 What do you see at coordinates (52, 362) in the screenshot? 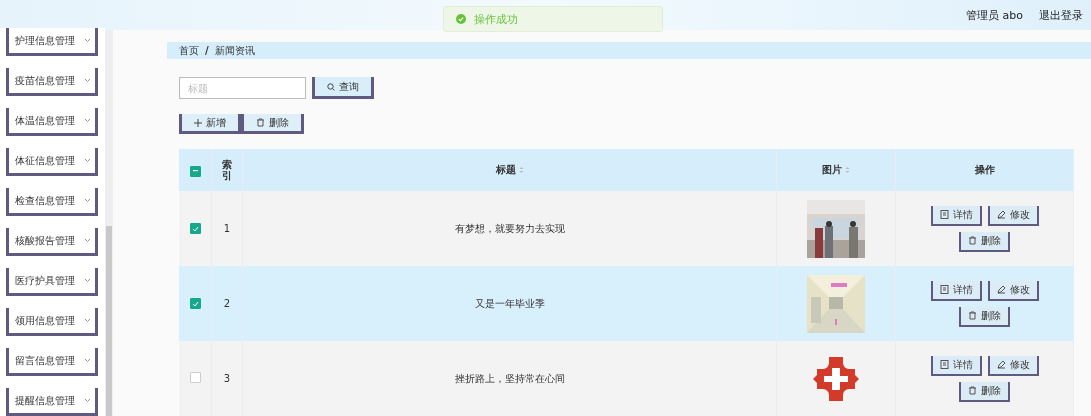
I see `sidebar-item: 留言信息管理` at bounding box center [52, 362].